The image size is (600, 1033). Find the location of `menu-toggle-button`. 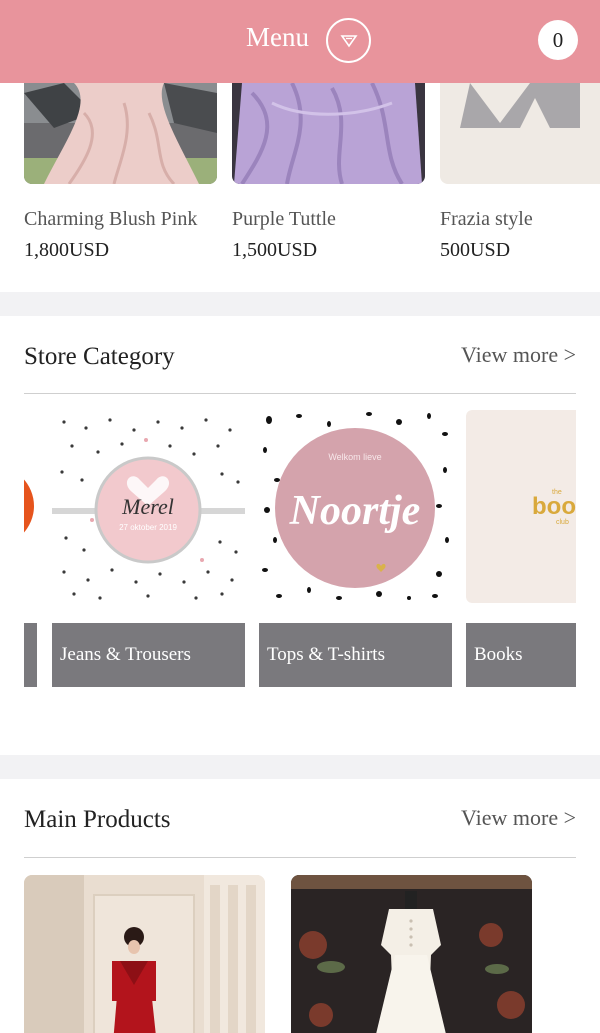

menu-toggle-button is located at coordinates (348, 40).